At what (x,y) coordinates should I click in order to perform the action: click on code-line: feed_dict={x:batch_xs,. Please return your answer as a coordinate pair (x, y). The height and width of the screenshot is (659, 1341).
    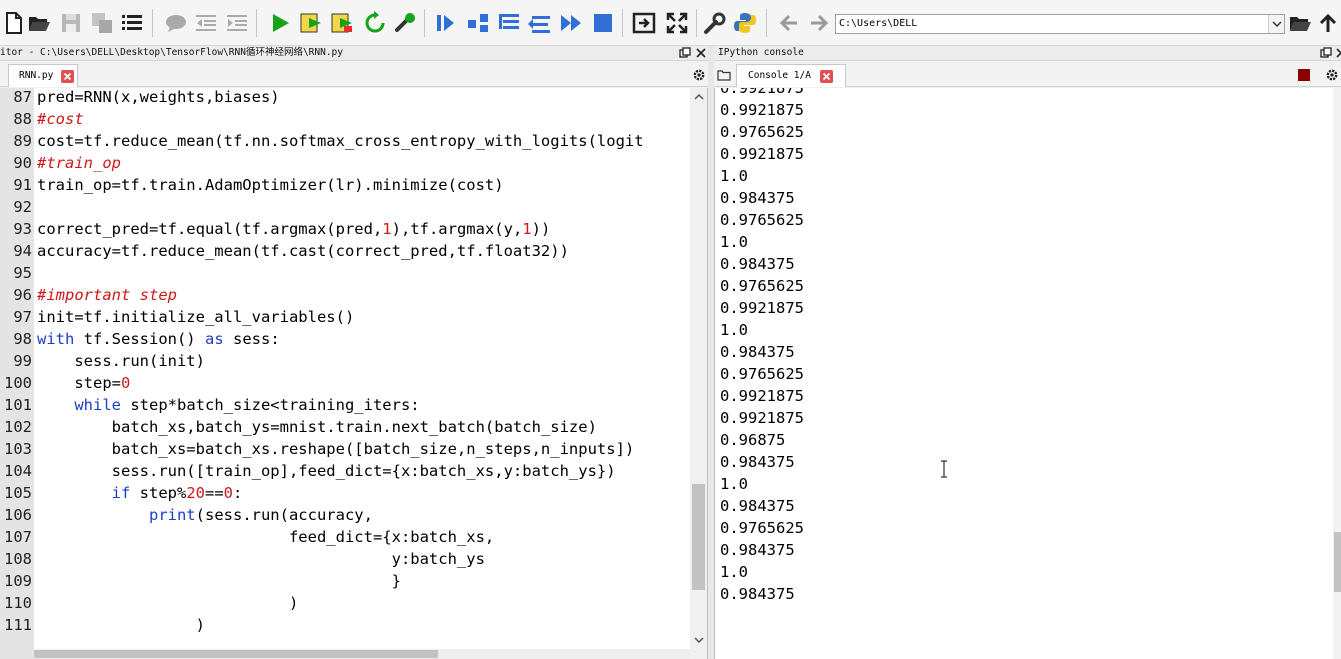
    Looking at the image, I should click on (265, 537).